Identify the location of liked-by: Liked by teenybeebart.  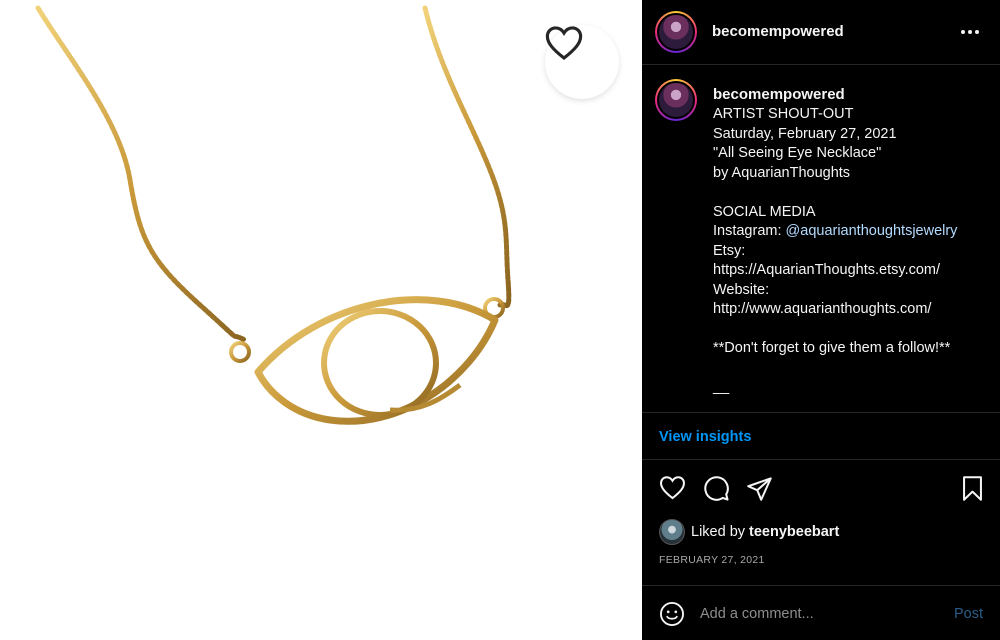
(749, 532).